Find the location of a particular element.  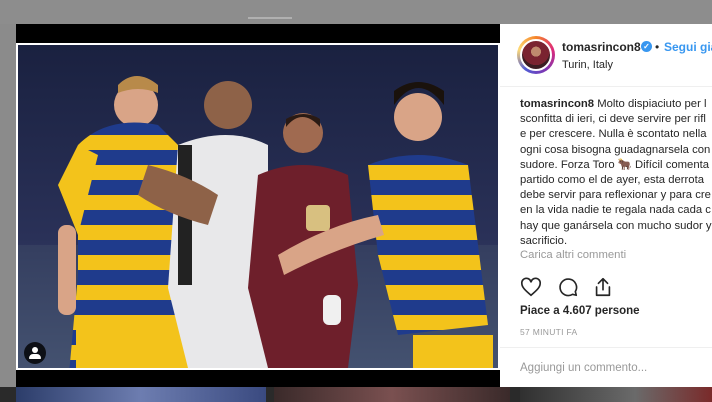

comment-icon is located at coordinates (568, 287).